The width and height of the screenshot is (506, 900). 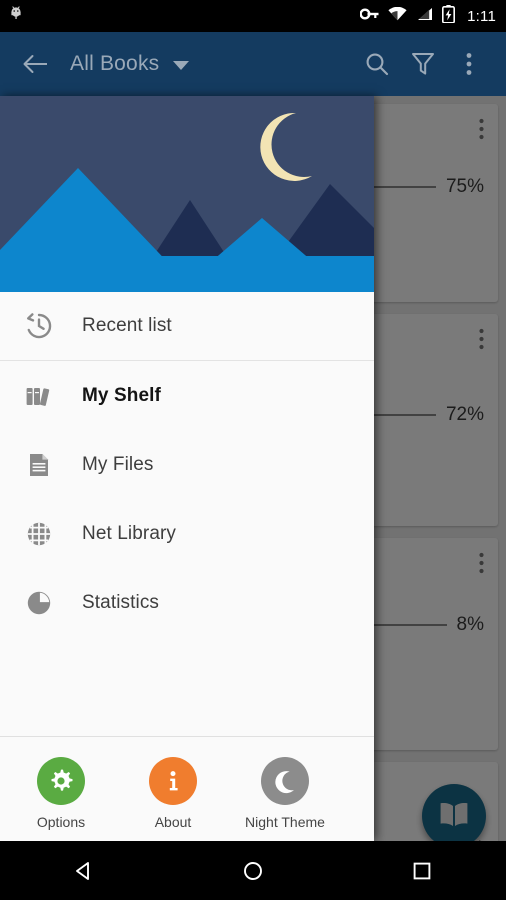 I want to click on gear-icon, so click(x=61, y=781).